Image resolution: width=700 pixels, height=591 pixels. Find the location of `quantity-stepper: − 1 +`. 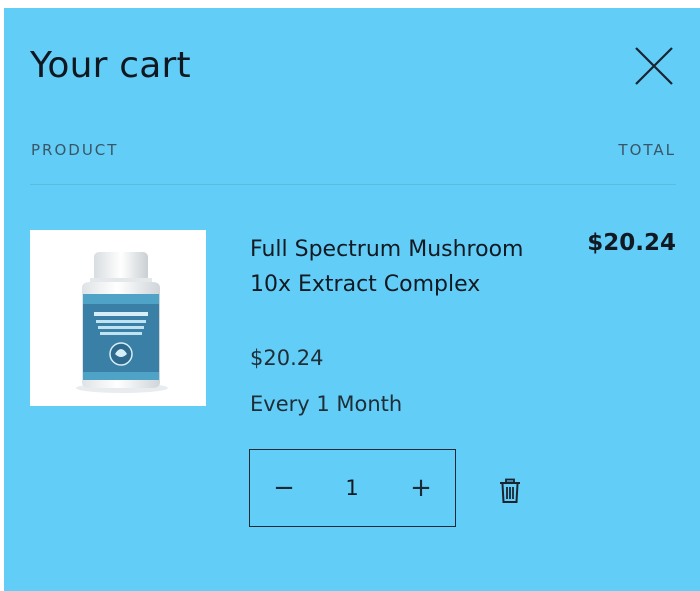

quantity-stepper: − 1 + is located at coordinates (352, 488).